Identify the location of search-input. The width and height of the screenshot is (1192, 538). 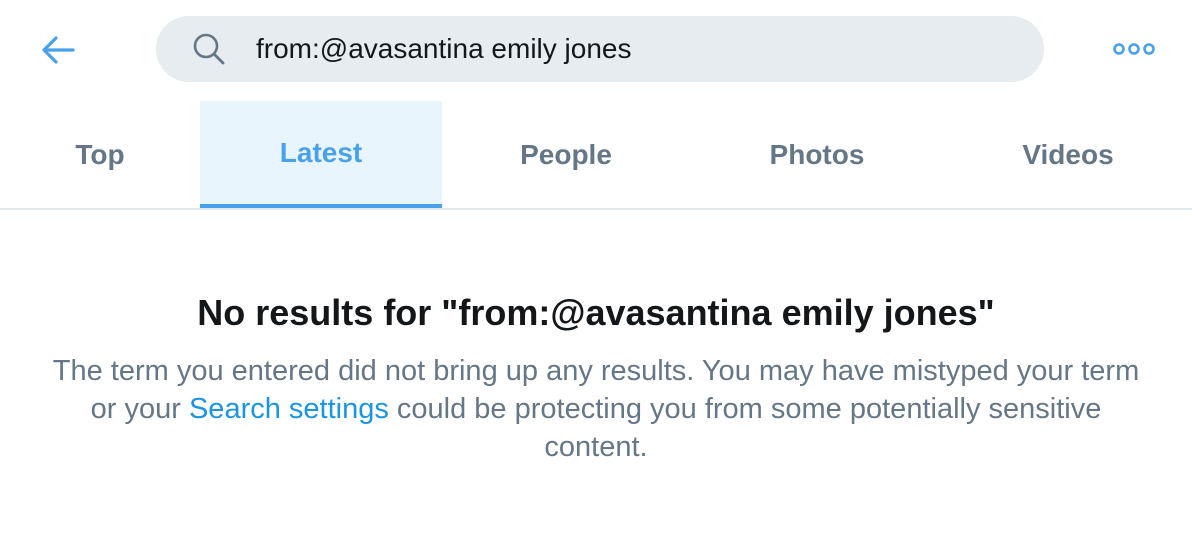
(636, 49).